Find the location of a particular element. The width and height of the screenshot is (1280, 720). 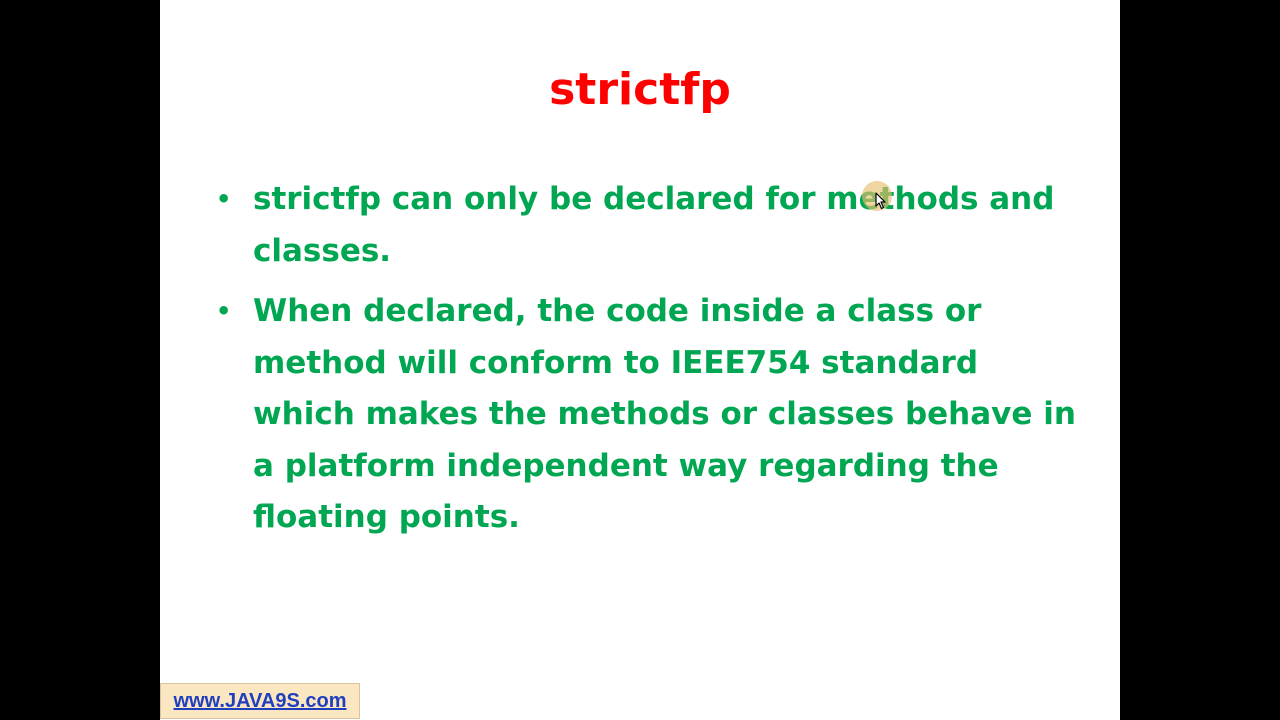

slide-title: strictfp is located at coordinates (640, 89).